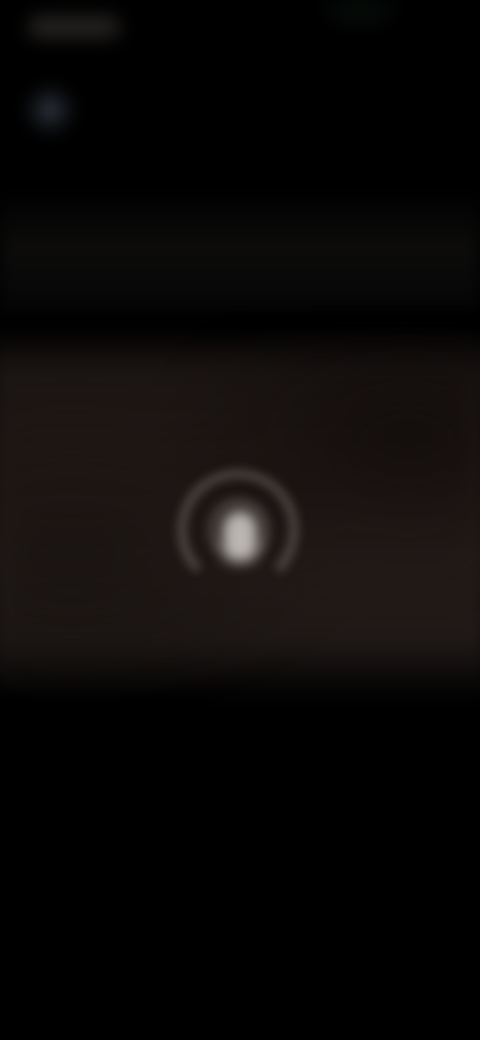  Describe the element at coordinates (240, 30) in the screenshot. I see `status-bar` at that location.